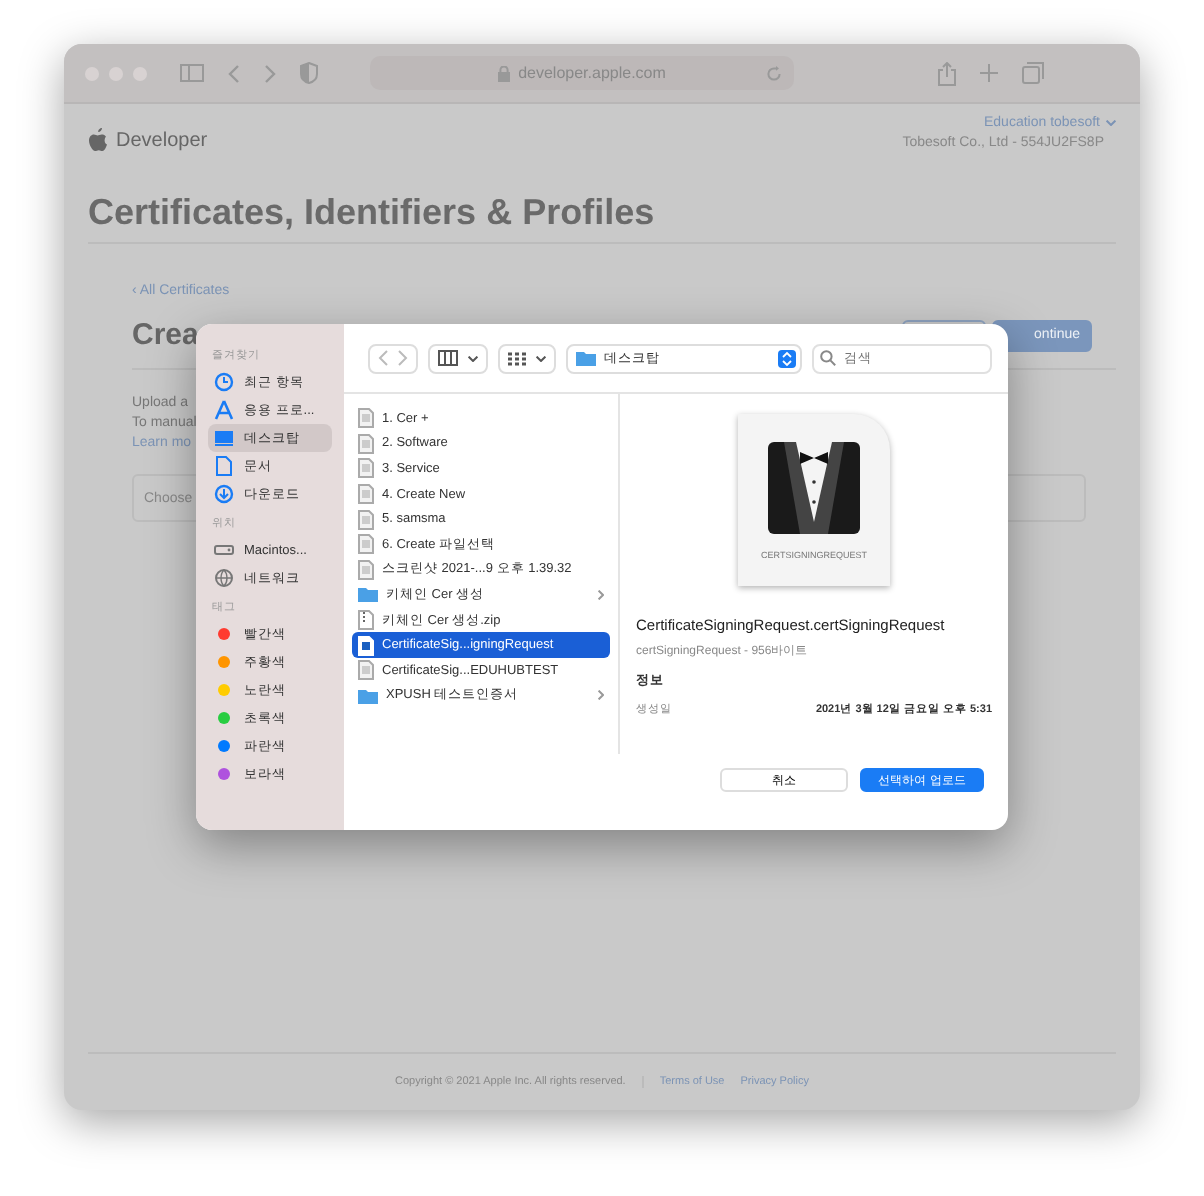  I want to click on column-view-button, so click(458, 358).